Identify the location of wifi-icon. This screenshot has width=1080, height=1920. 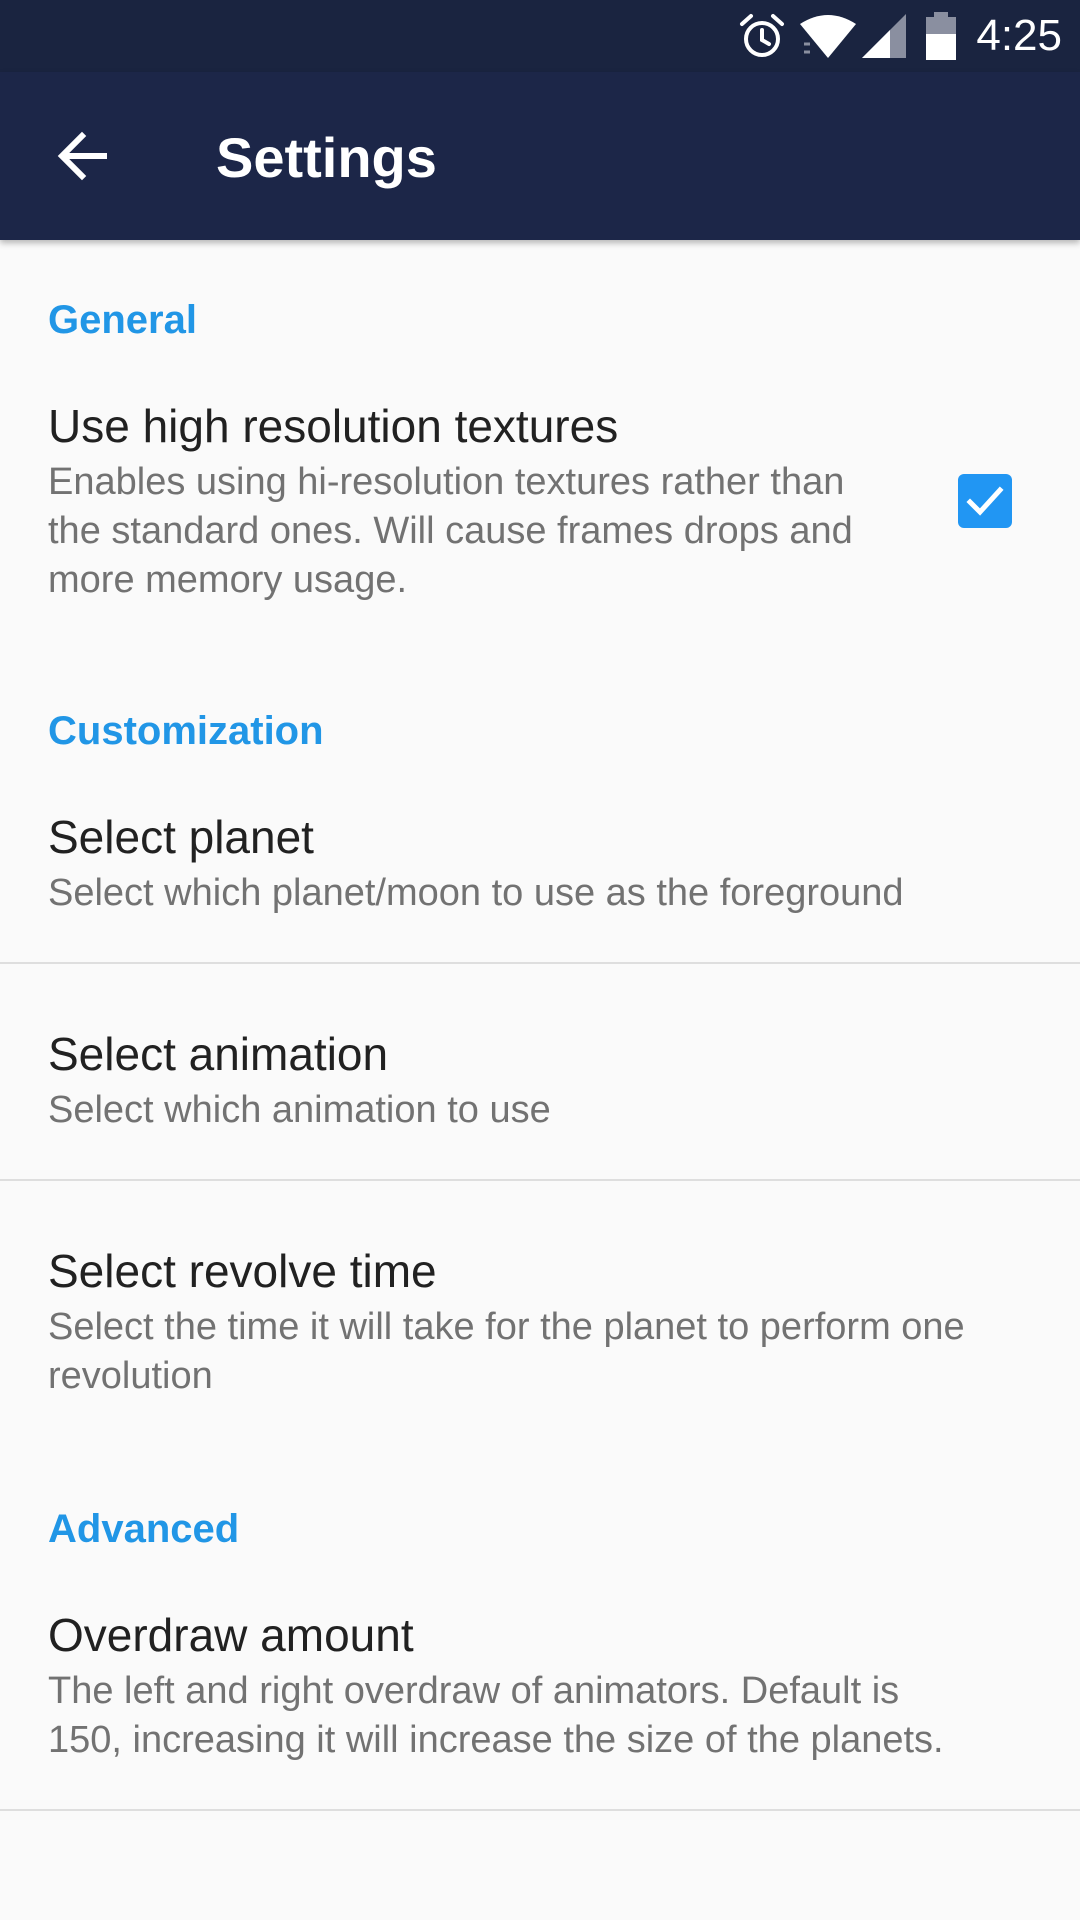
(828, 36).